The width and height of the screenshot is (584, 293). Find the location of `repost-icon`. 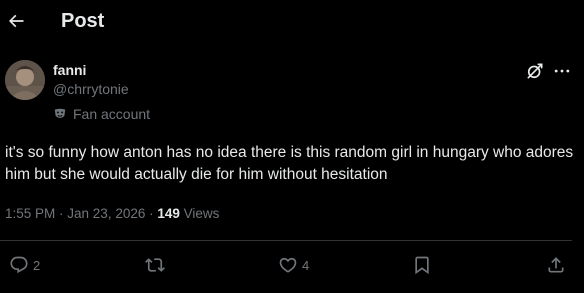

repost-icon is located at coordinates (155, 265).